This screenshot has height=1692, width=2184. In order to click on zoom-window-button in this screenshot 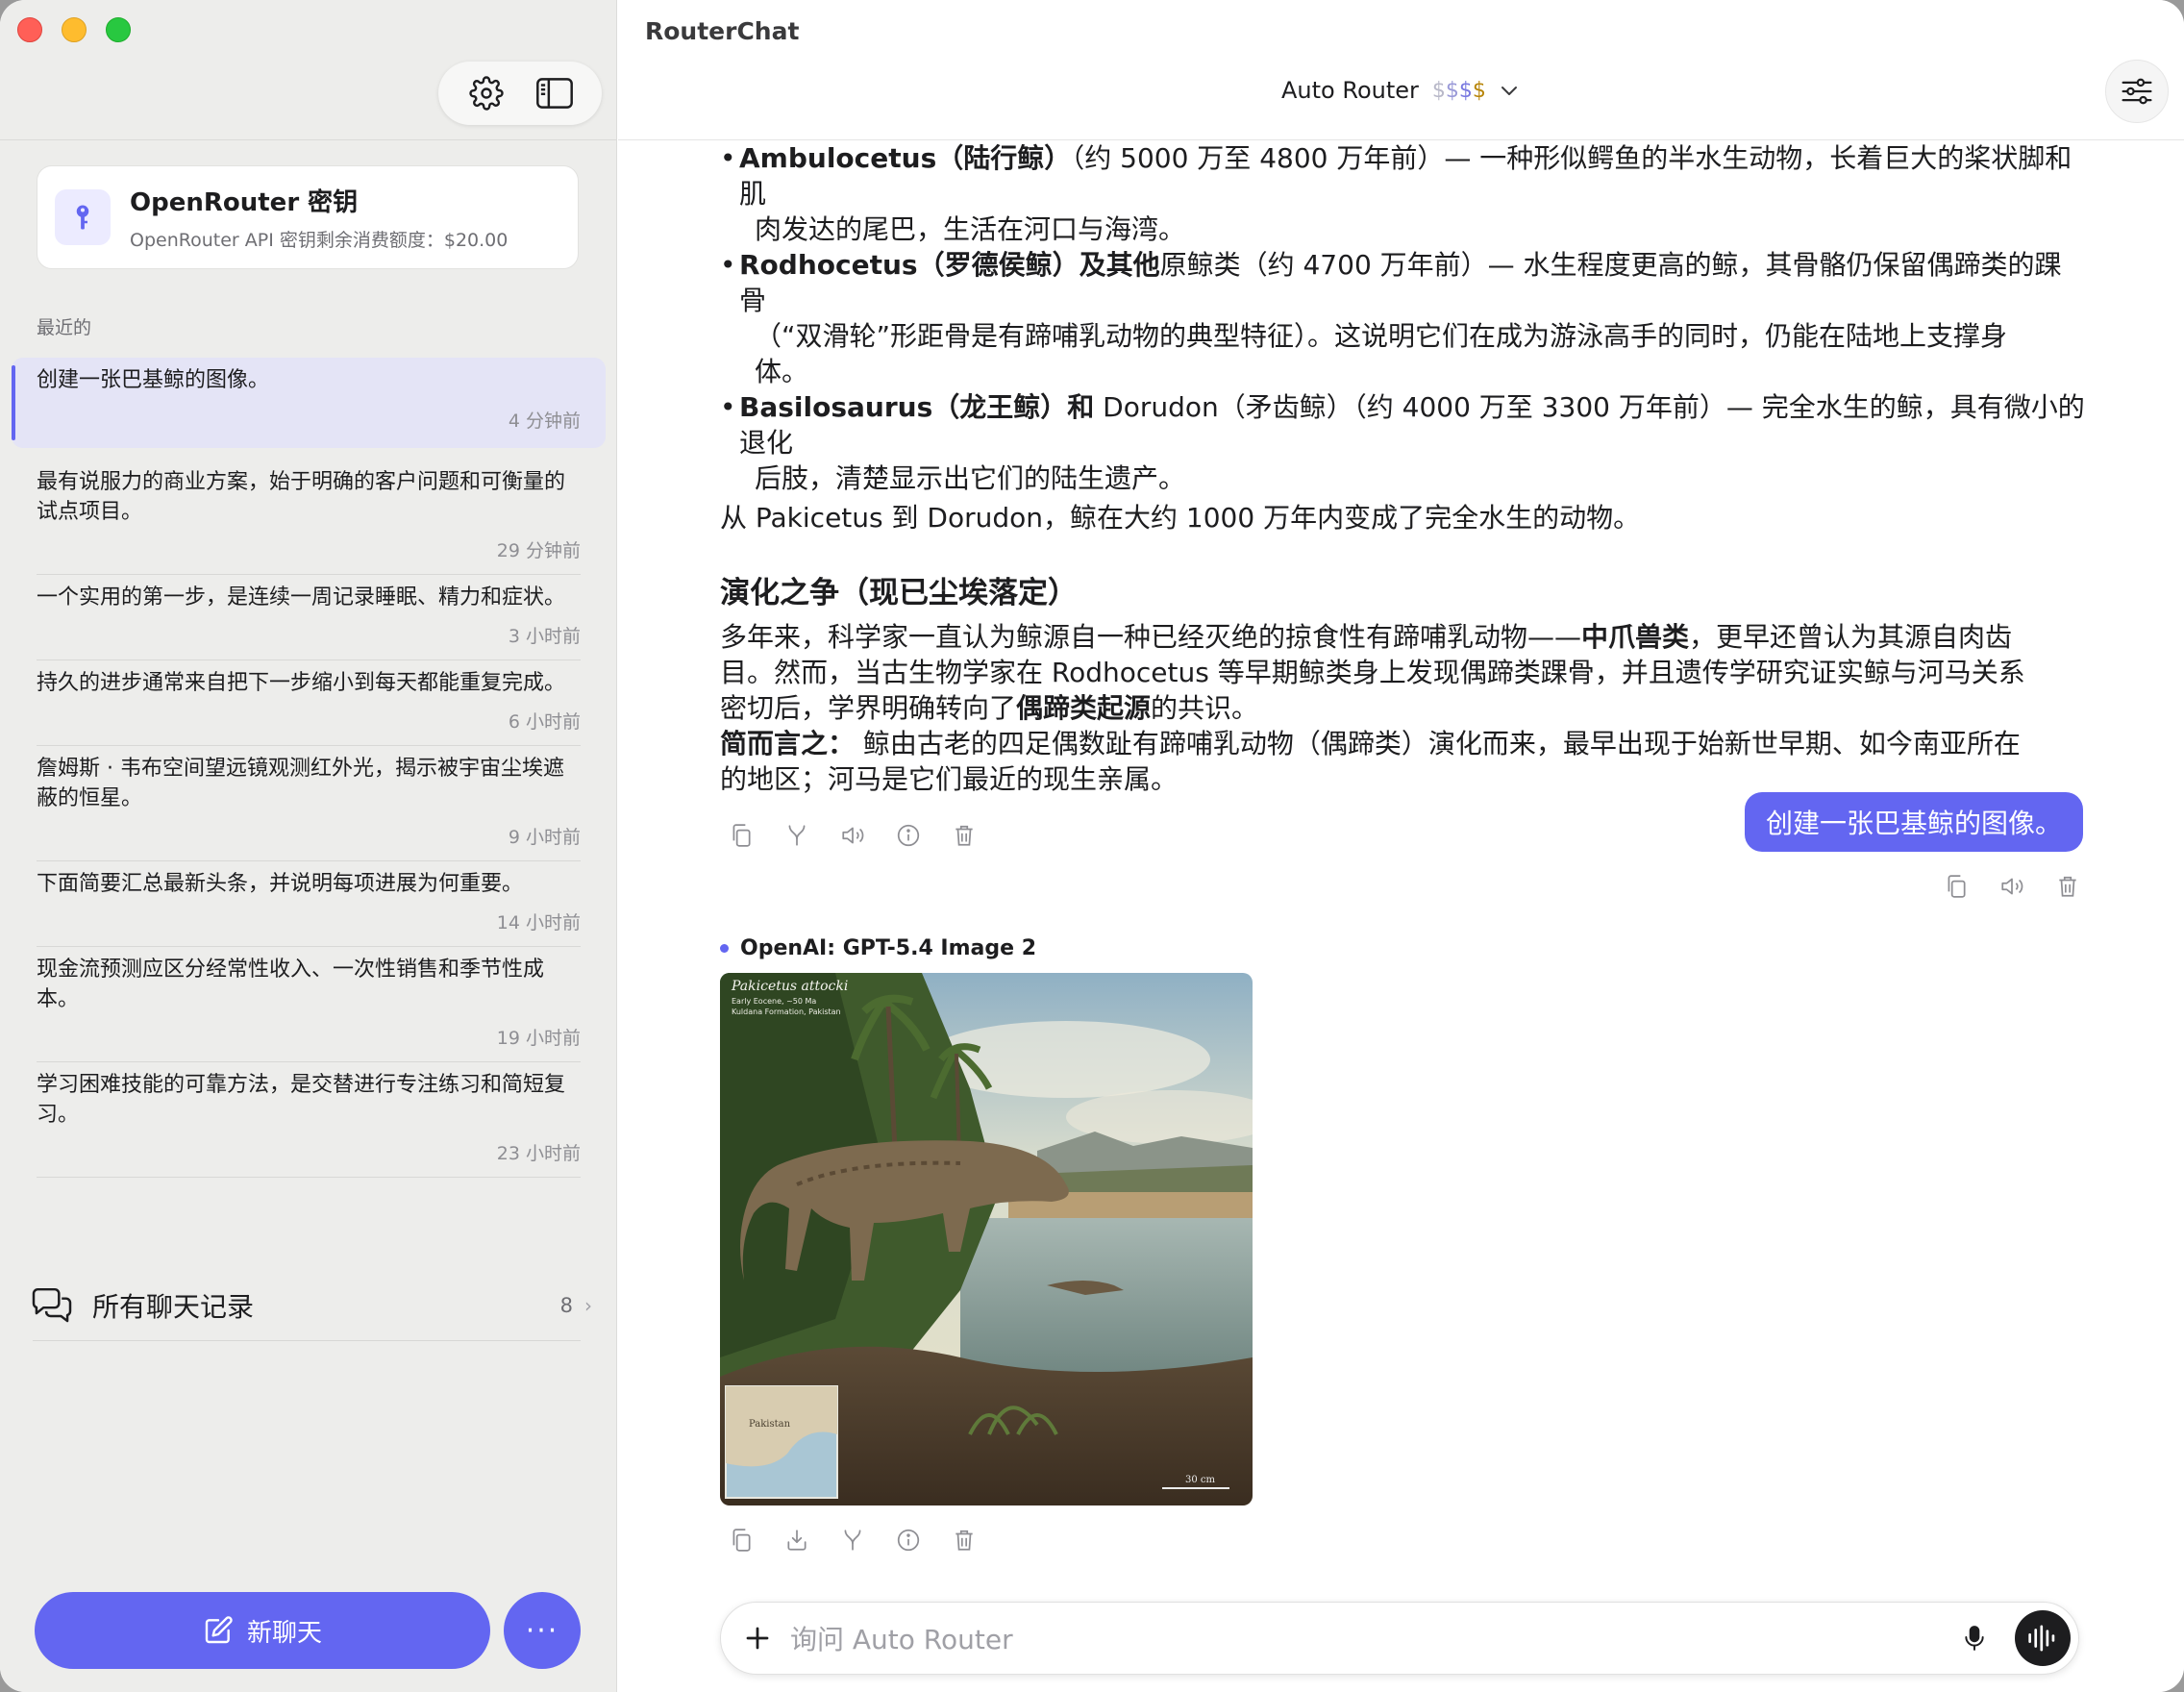, I will do `click(119, 29)`.